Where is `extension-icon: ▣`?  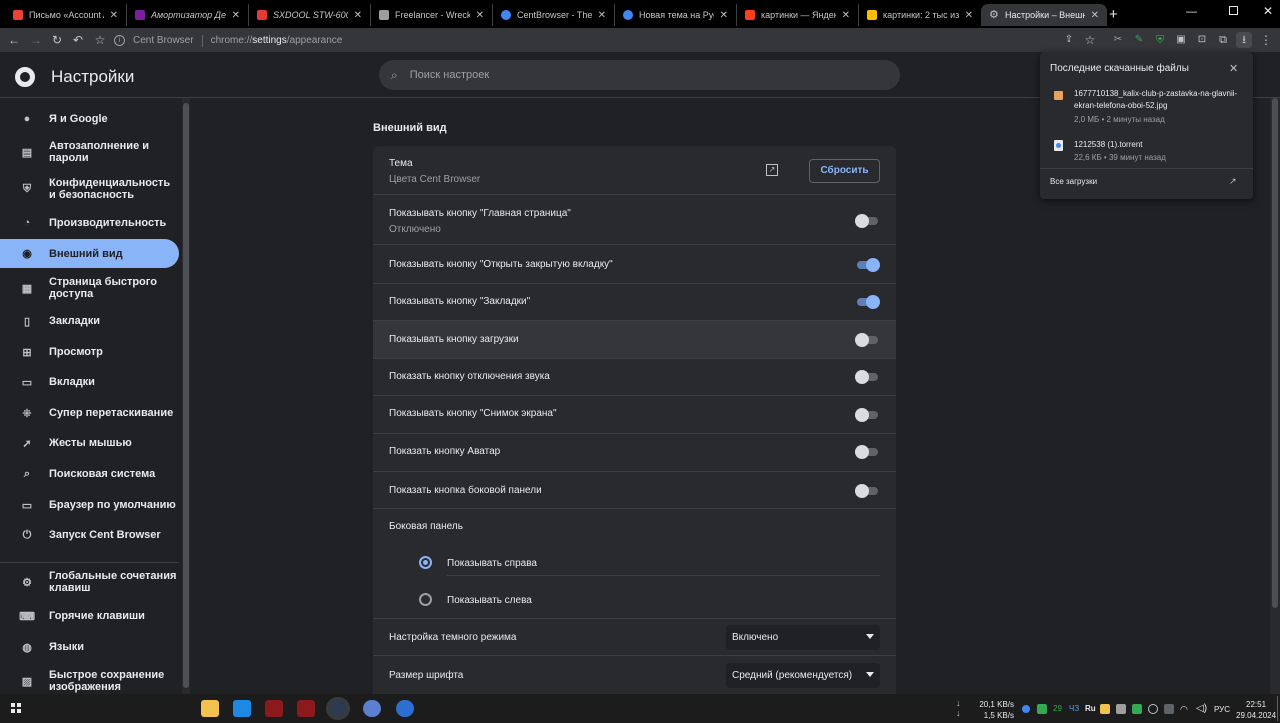 extension-icon: ▣ is located at coordinates (1181, 40).